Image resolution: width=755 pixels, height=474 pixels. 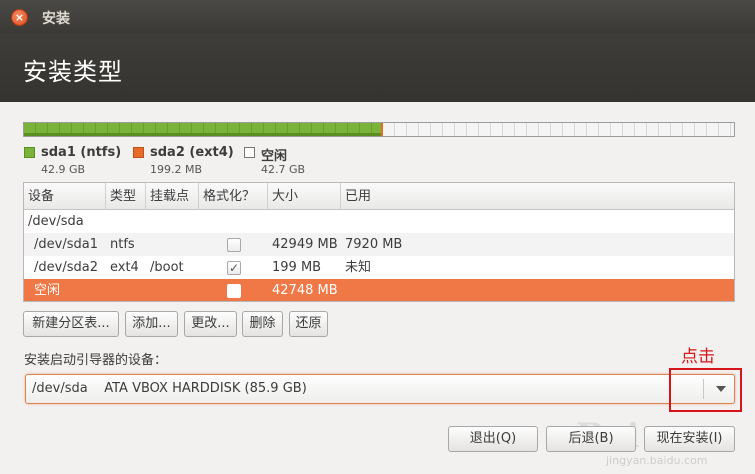 I want to click on legend-size: 199.2 MB, so click(x=176, y=169).